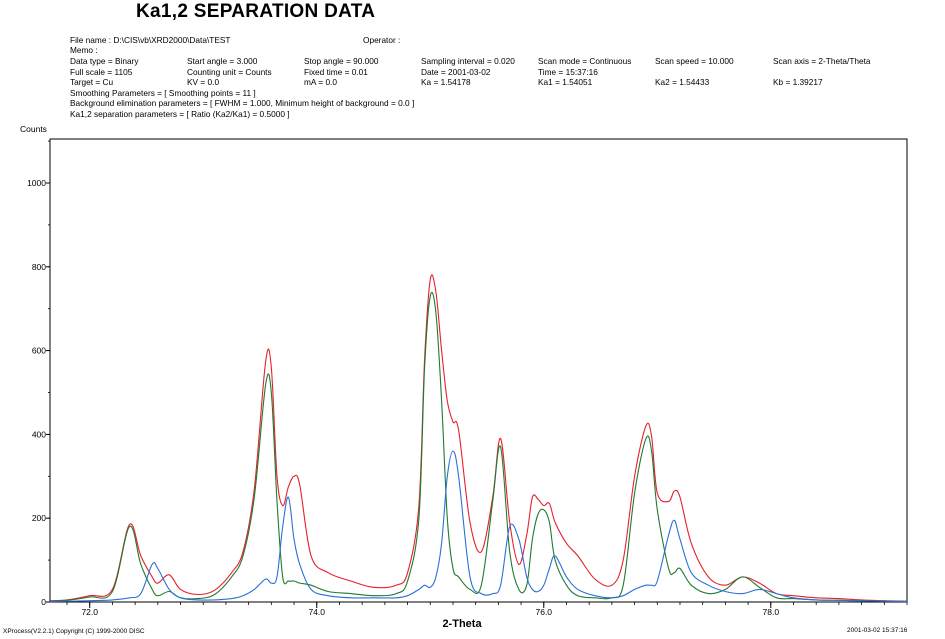 This screenshot has height=639, width=945. What do you see at coordinates (39, 434) in the screenshot?
I see `y-tick-label: 400` at bounding box center [39, 434].